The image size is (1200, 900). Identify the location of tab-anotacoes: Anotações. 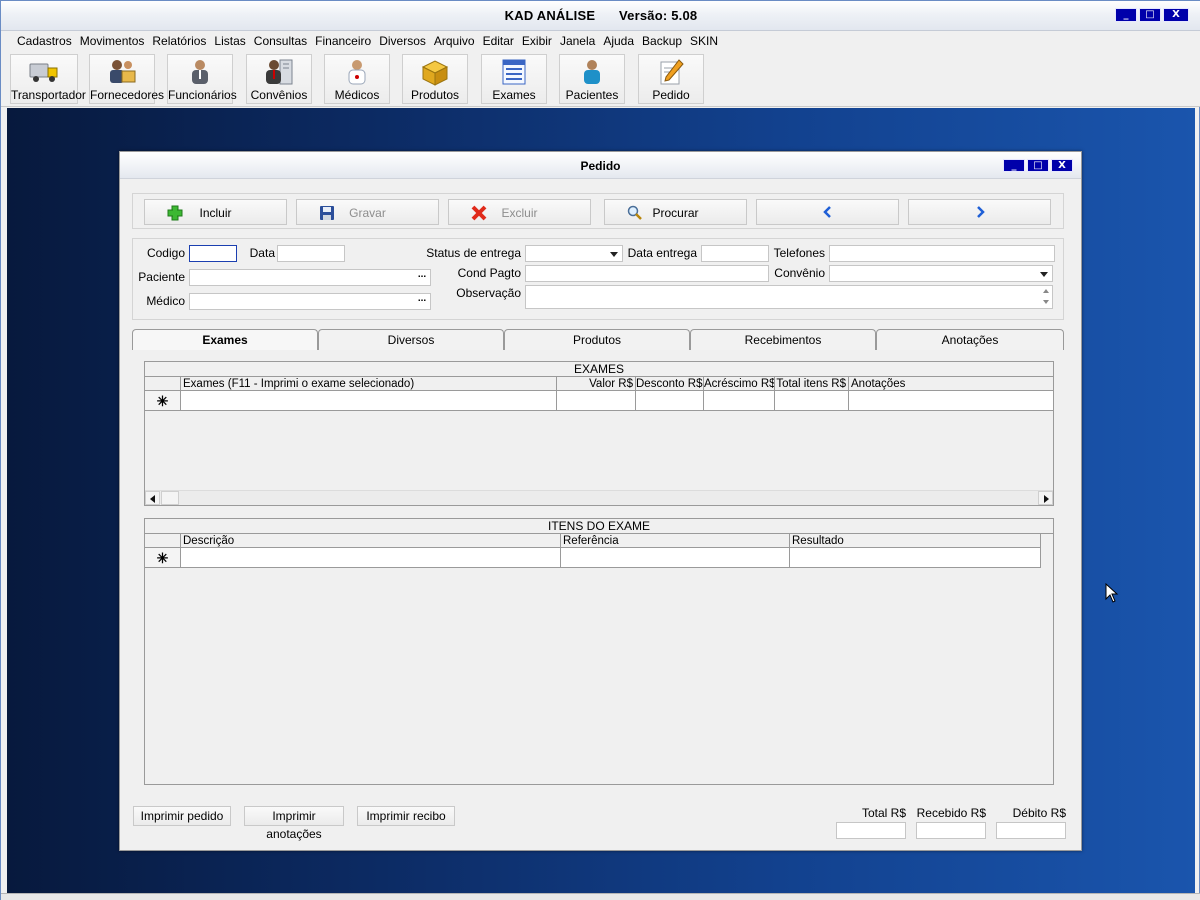
(970, 339).